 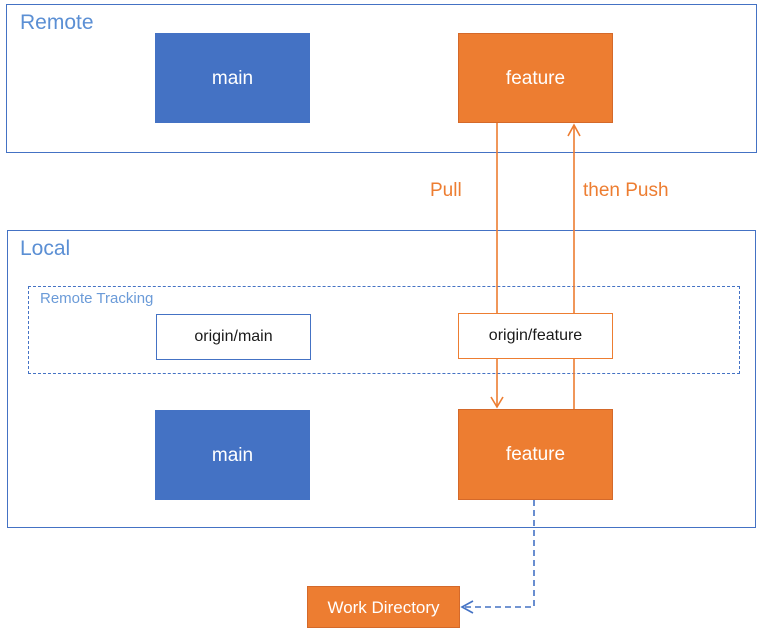 I want to click on node-remote-main-label: main, so click(x=232, y=78).